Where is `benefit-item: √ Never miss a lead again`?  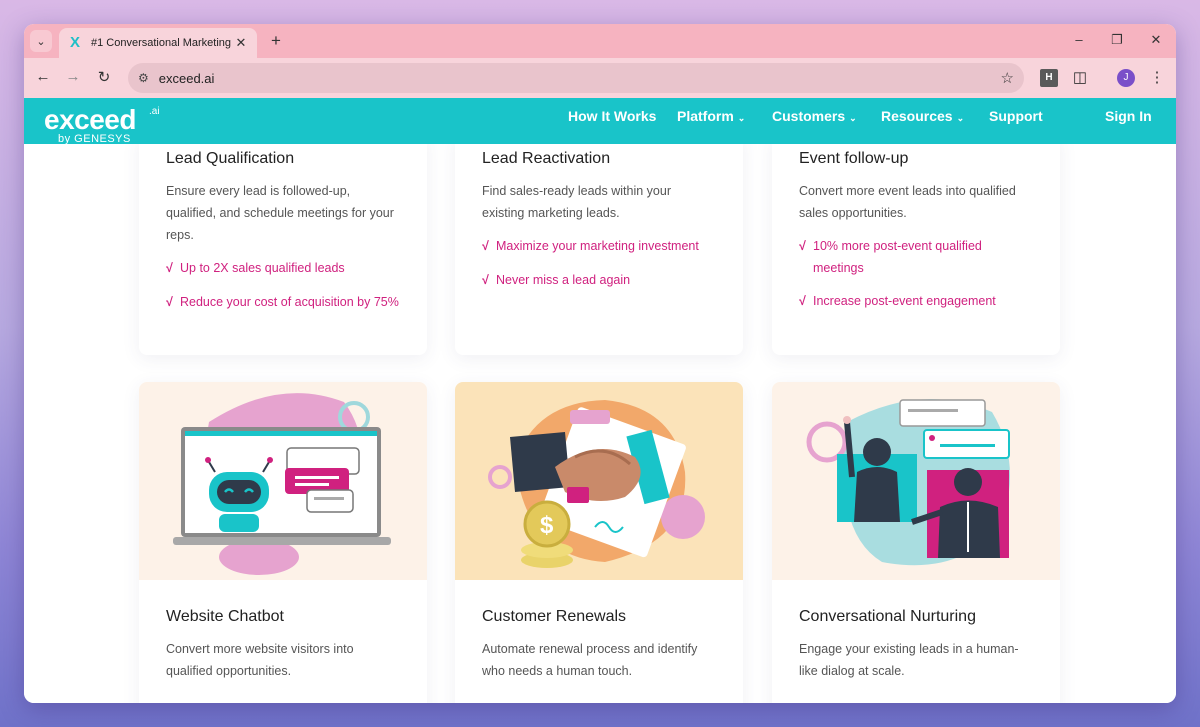
benefit-item: √ Never miss a lead again is located at coordinates (599, 281).